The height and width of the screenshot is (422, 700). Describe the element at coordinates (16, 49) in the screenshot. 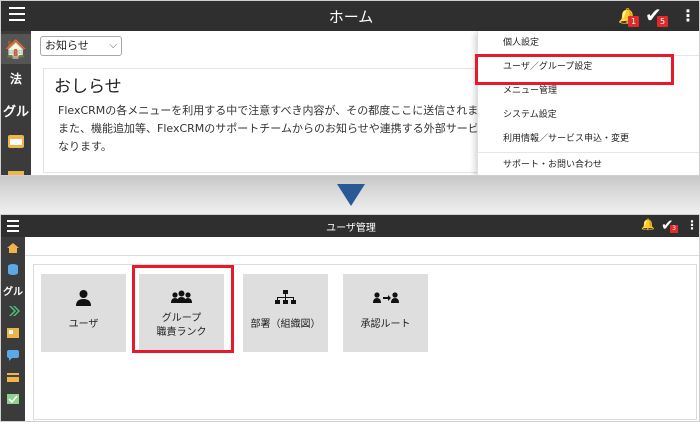

I see `home-icon: 🏠` at that location.